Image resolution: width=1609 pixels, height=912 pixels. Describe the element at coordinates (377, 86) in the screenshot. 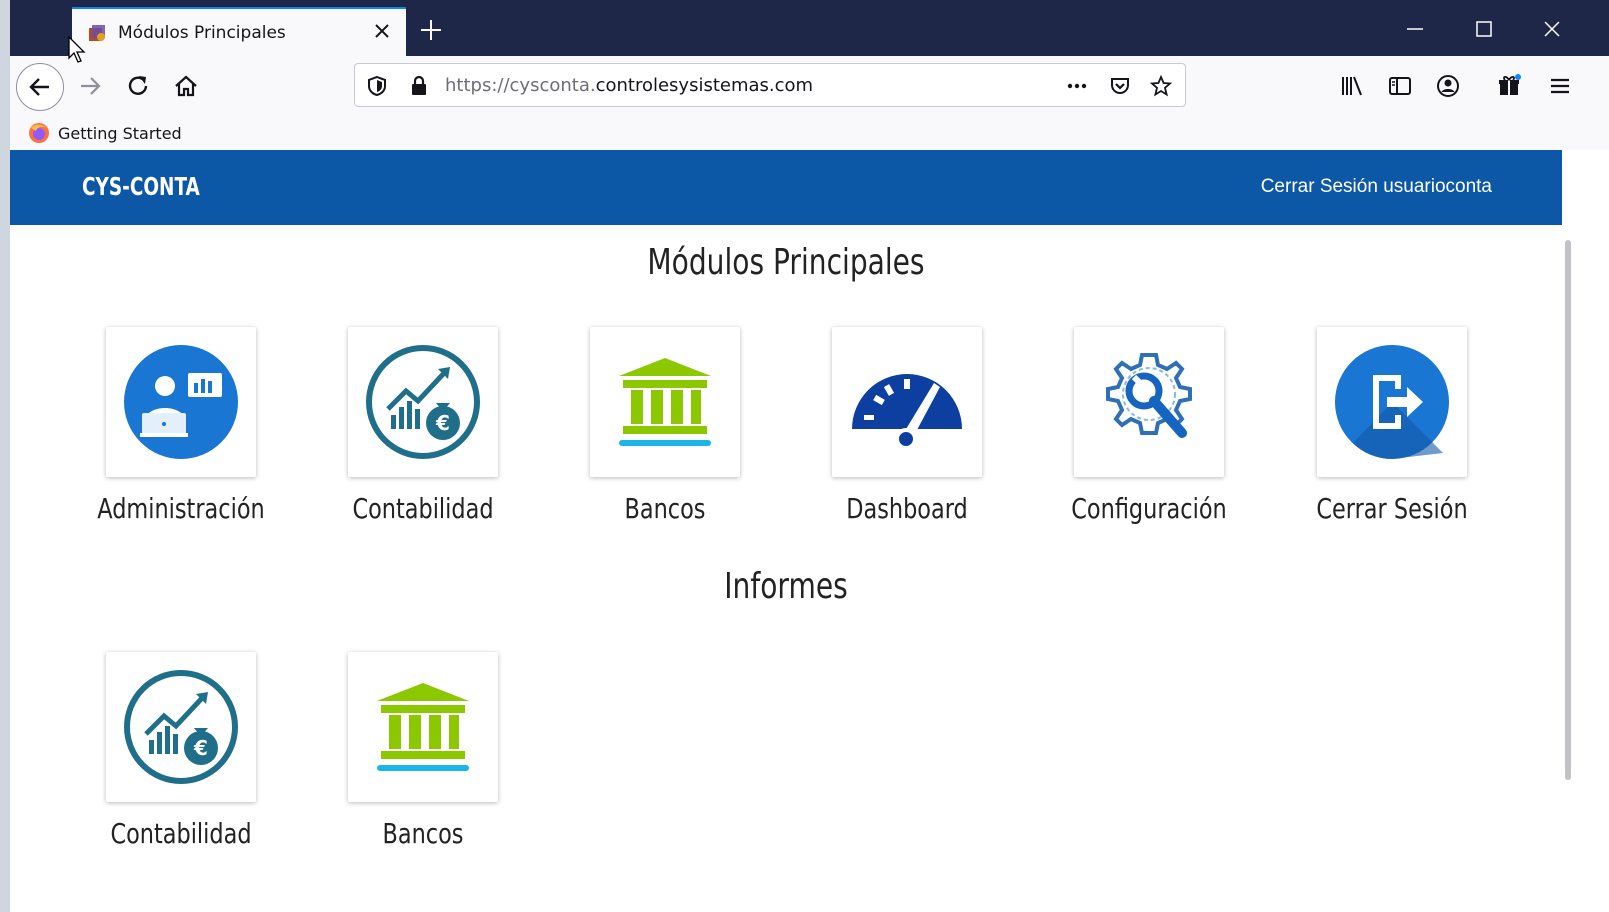

I see `tracking-shield-icon` at that location.